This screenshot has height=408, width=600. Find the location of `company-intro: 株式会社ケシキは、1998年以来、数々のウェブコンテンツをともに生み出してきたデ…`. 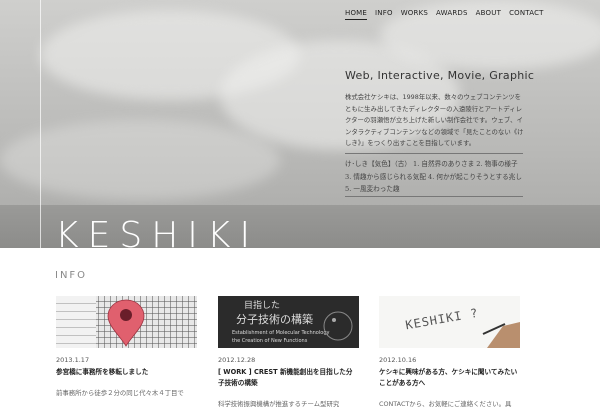

company-intro: 株式会社ケシキは、1998年以来、数々のウェブコンテンツをともに生み出してきたデ… is located at coordinates (434, 120).